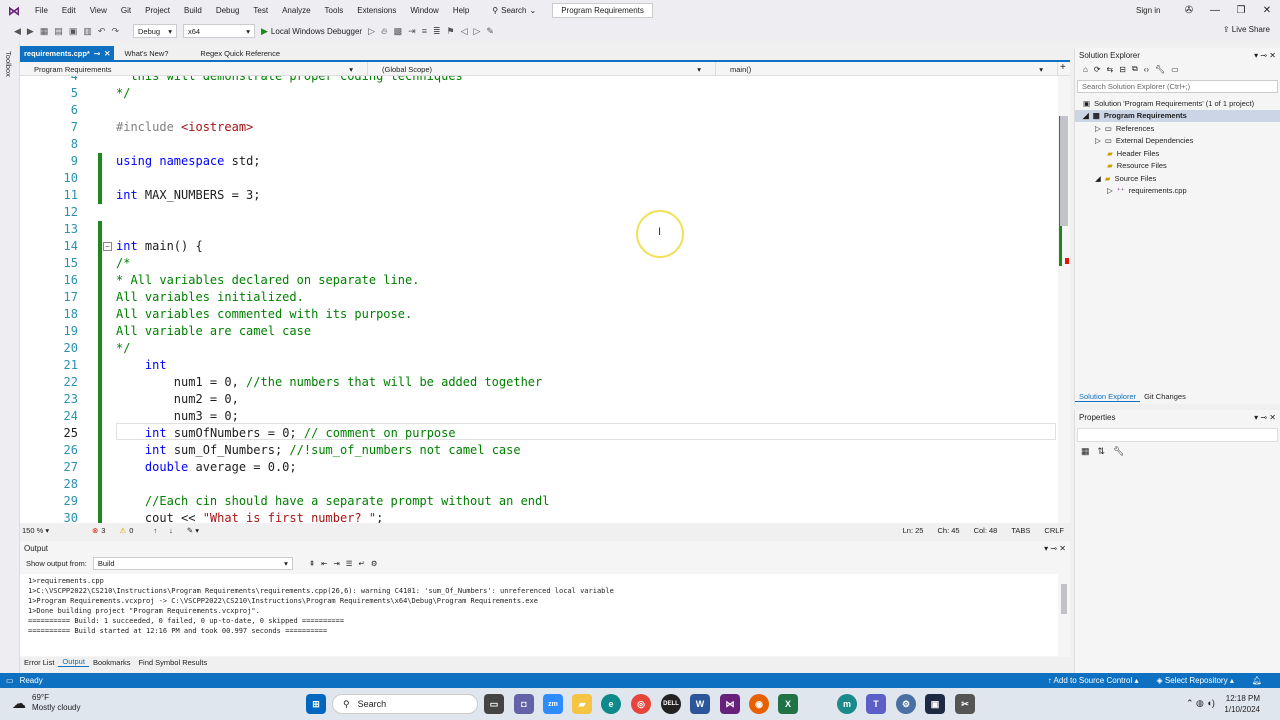 Image resolution: width=1280 pixels, height=720 pixels. I want to click on tab-solution-explorer: Solution Explorer, so click(1108, 397).